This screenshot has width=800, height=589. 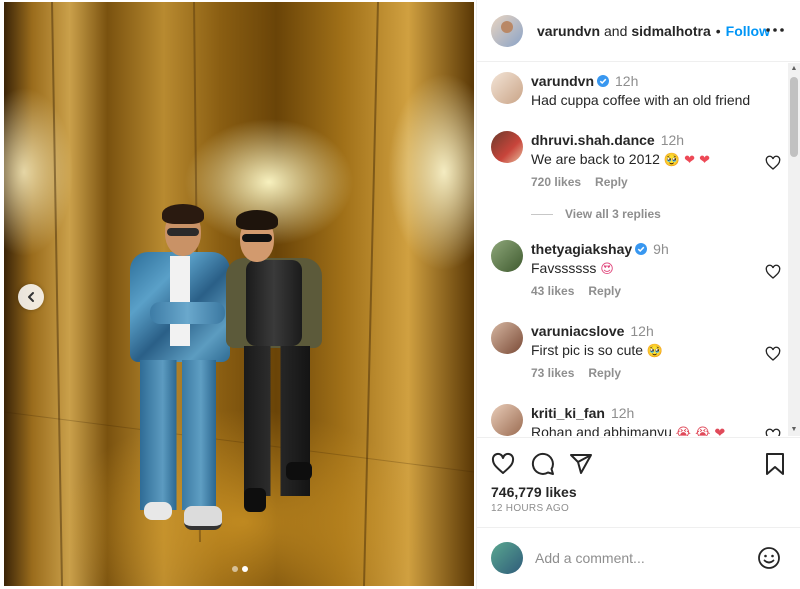 I want to click on carousel-dot, so click(x=235, y=569).